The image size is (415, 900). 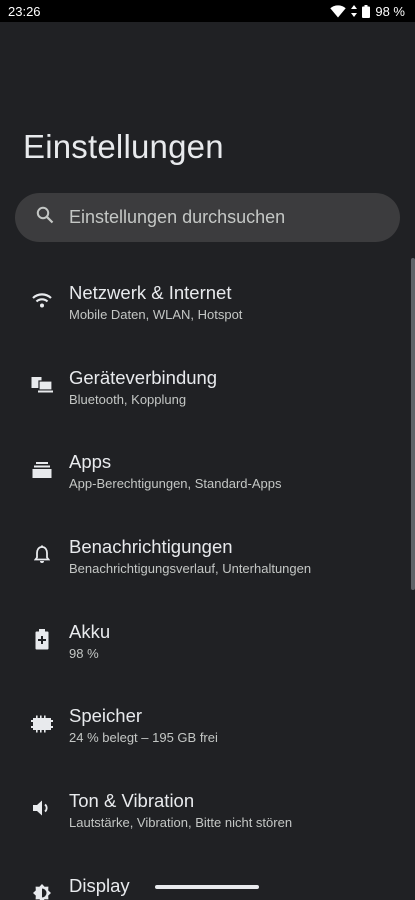 I want to click on item-title: Benachrichtigungen, so click(x=151, y=547).